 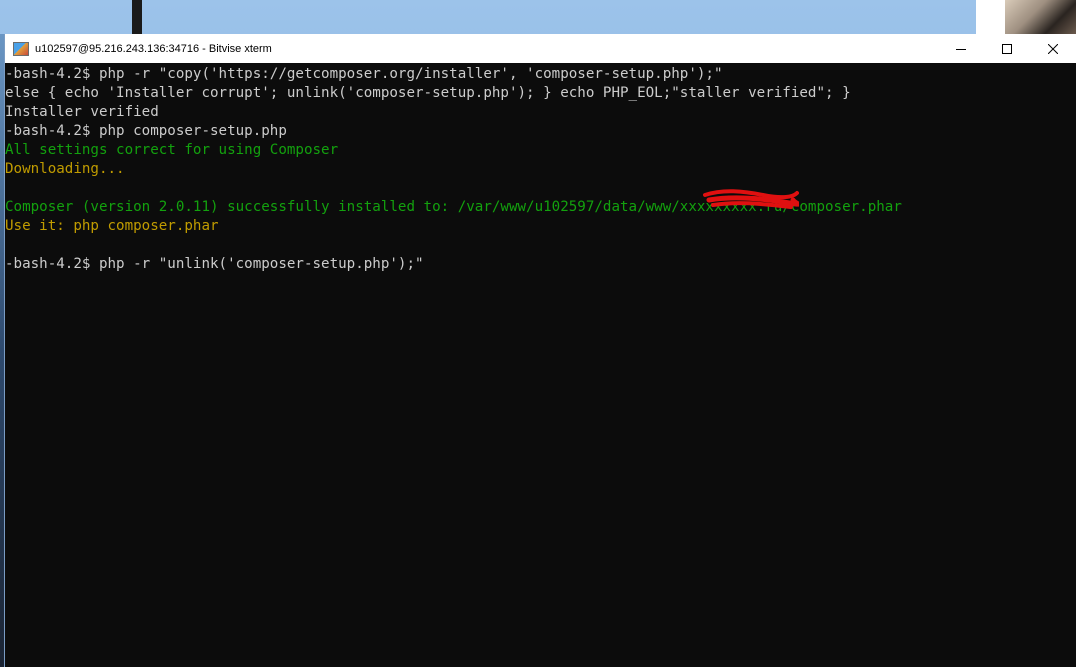 I want to click on maximize-icon, so click(x=1007, y=48).